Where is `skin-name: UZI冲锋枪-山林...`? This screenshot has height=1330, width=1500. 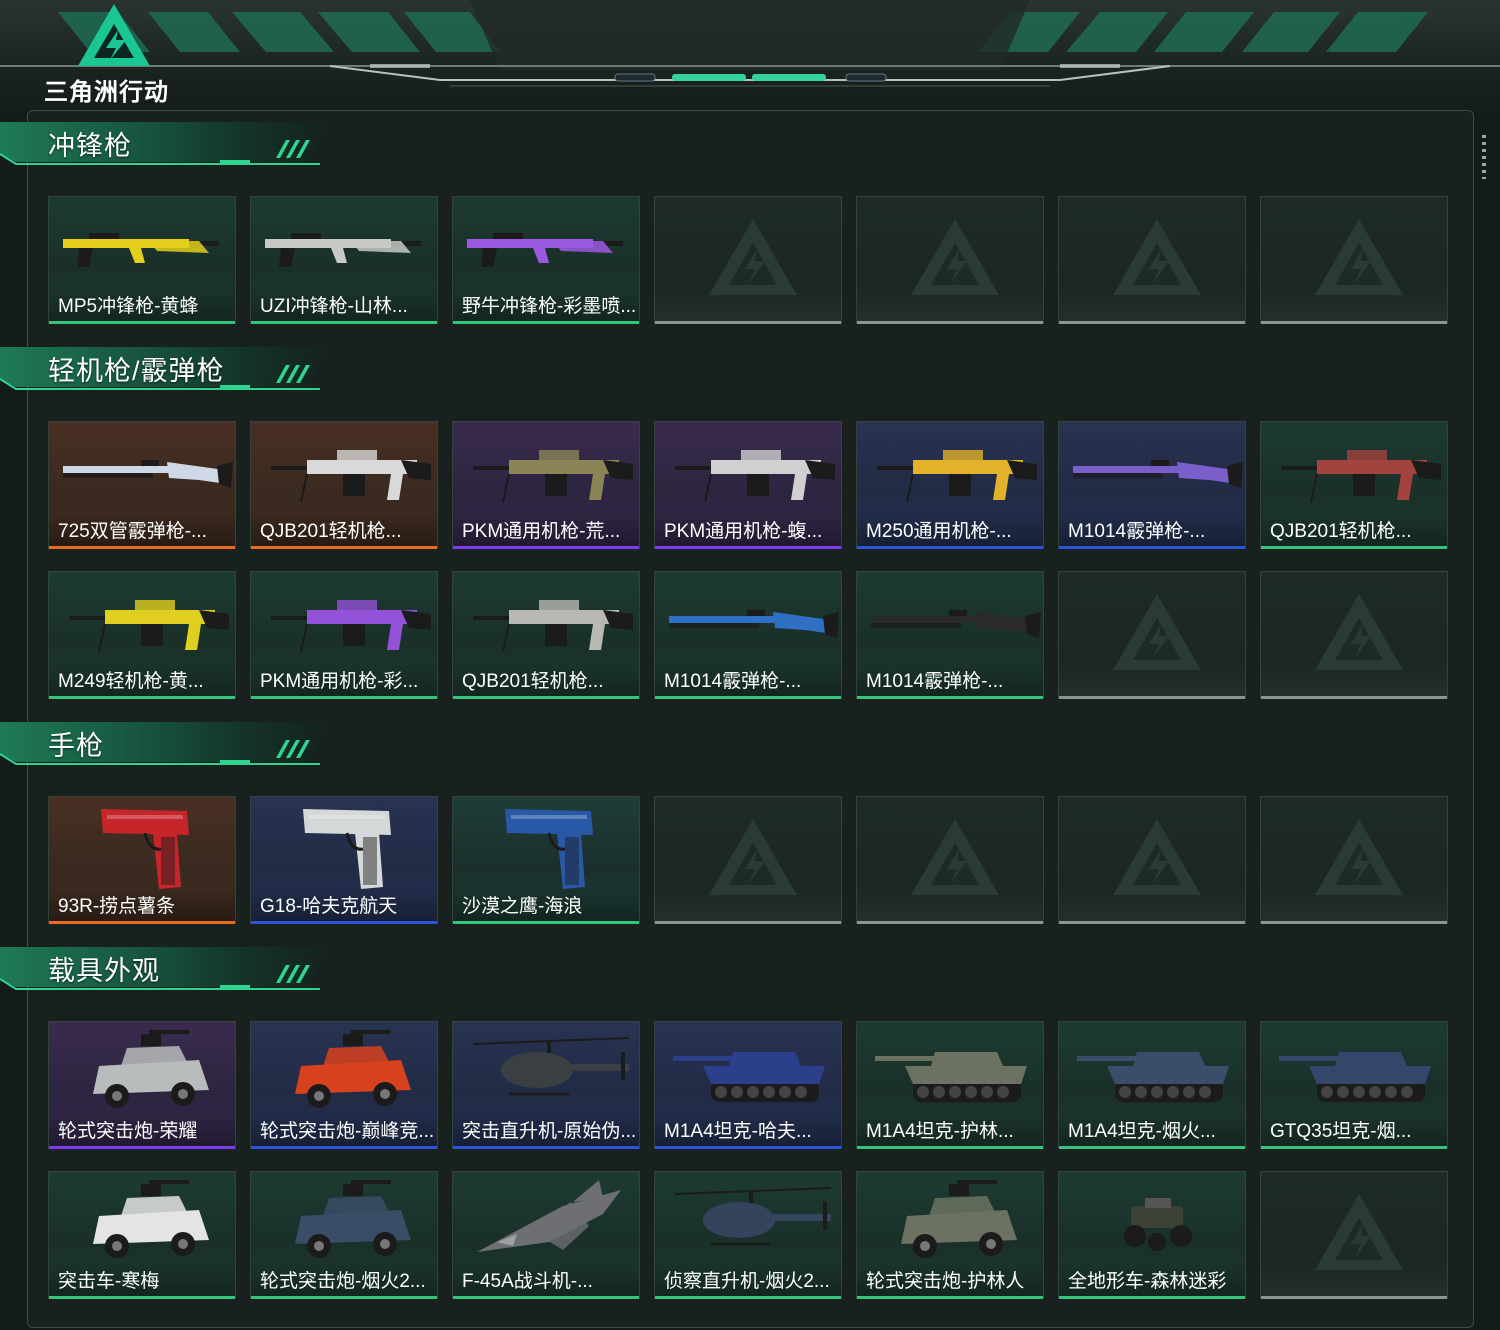 skin-name: UZI冲锋枪-山林... is located at coordinates (334, 306).